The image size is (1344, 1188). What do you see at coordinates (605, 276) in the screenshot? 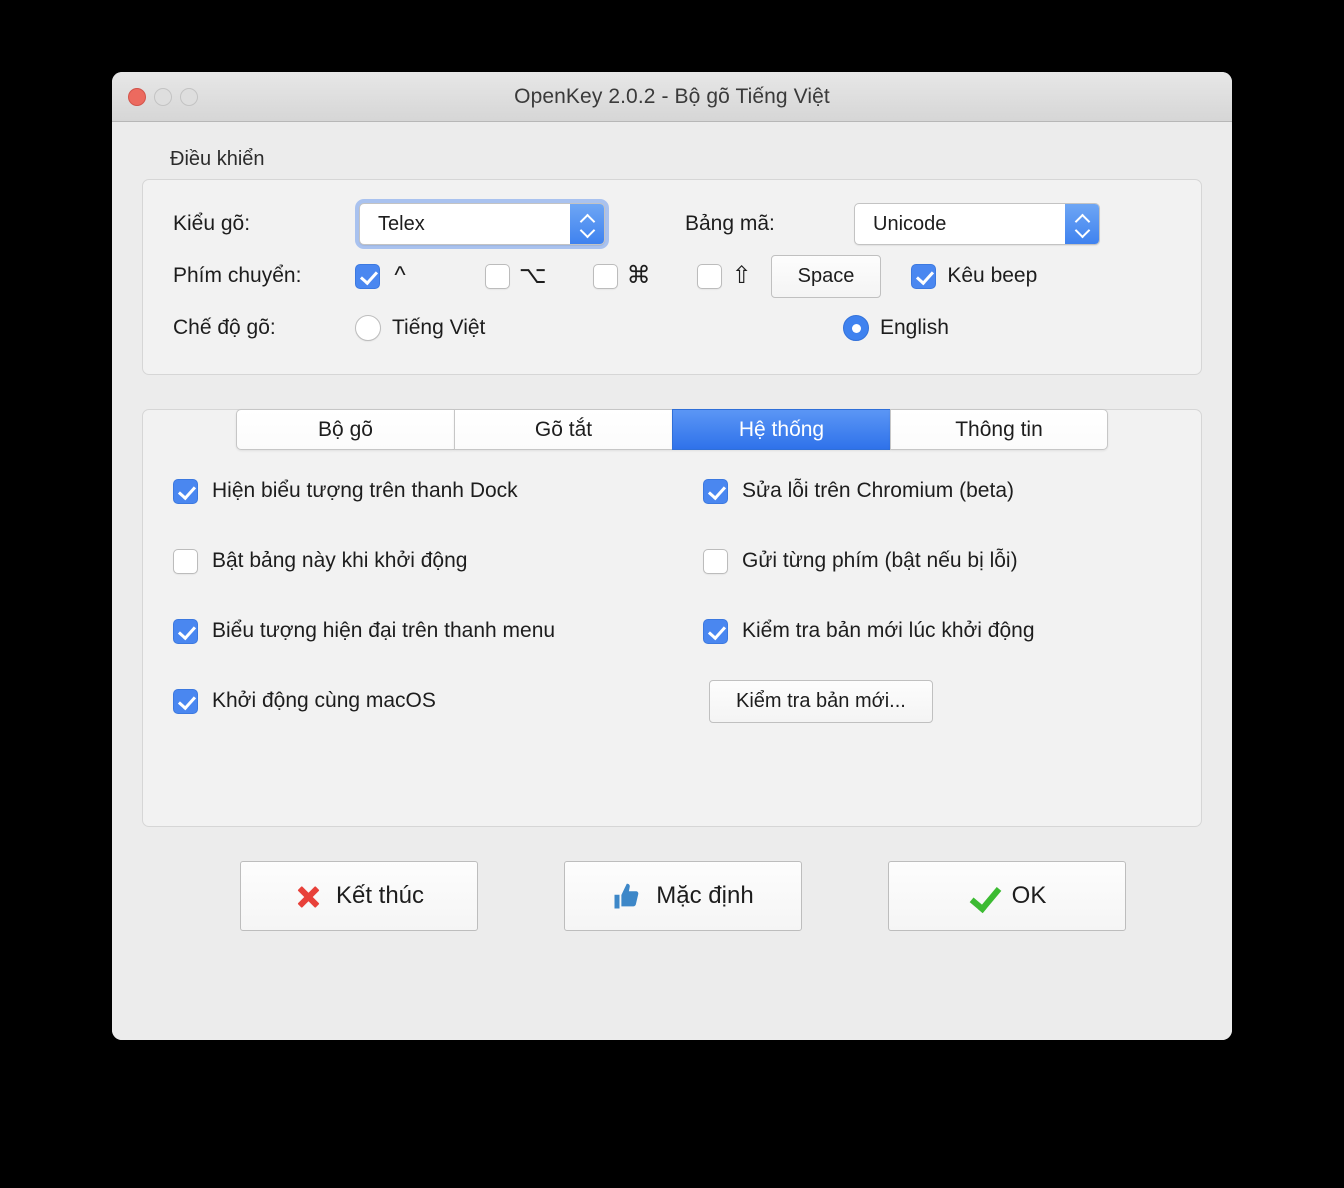
I see `modifier-command-checkbox` at bounding box center [605, 276].